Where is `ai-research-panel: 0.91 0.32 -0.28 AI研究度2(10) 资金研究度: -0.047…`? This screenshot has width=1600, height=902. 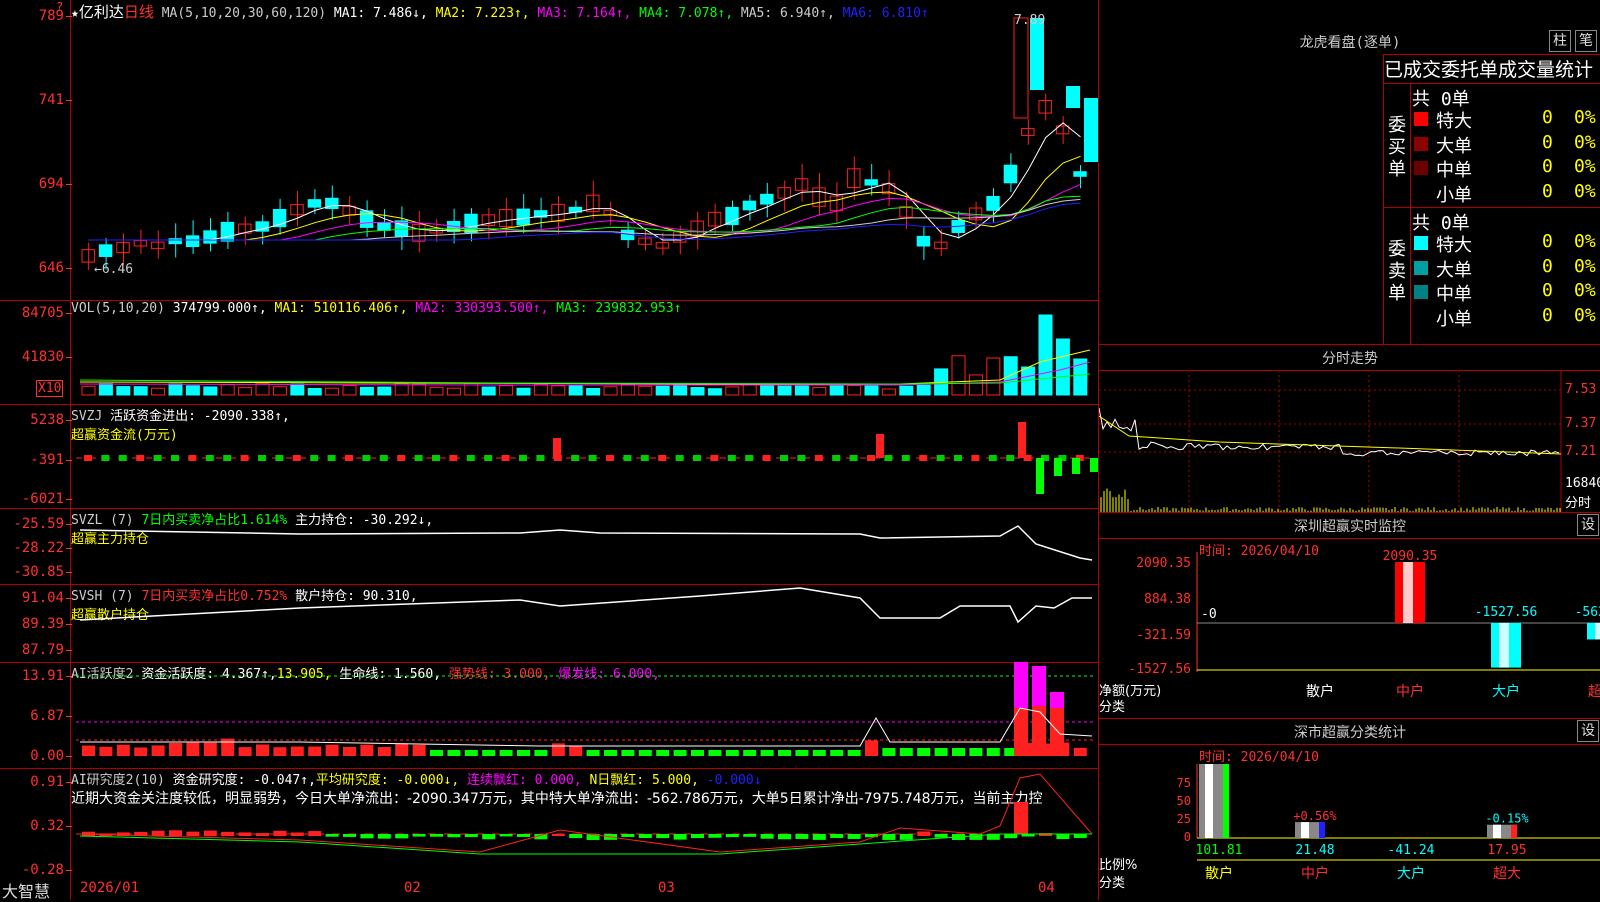 ai-research-panel: 0.91 0.32 -0.28 AI研究度2(10) 资金研究度: -0.047… is located at coordinates (549, 823).